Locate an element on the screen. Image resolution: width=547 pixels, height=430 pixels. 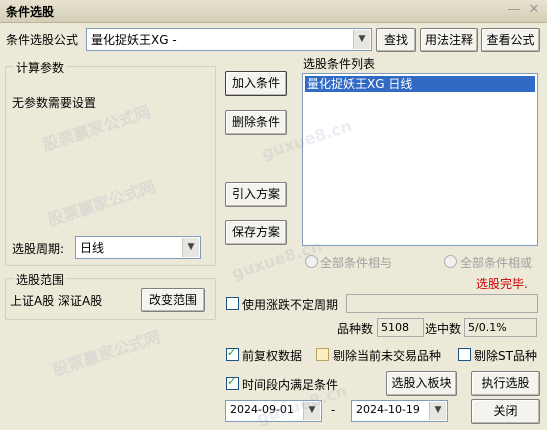
scope-group-title: 选股范围 is located at coordinates (40, 279).